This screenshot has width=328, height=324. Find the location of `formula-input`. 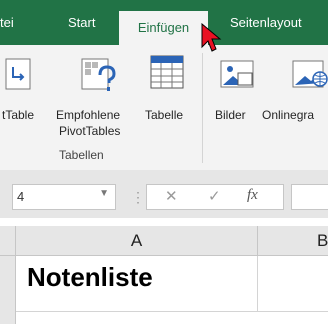

formula-input is located at coordinates (309, 197).